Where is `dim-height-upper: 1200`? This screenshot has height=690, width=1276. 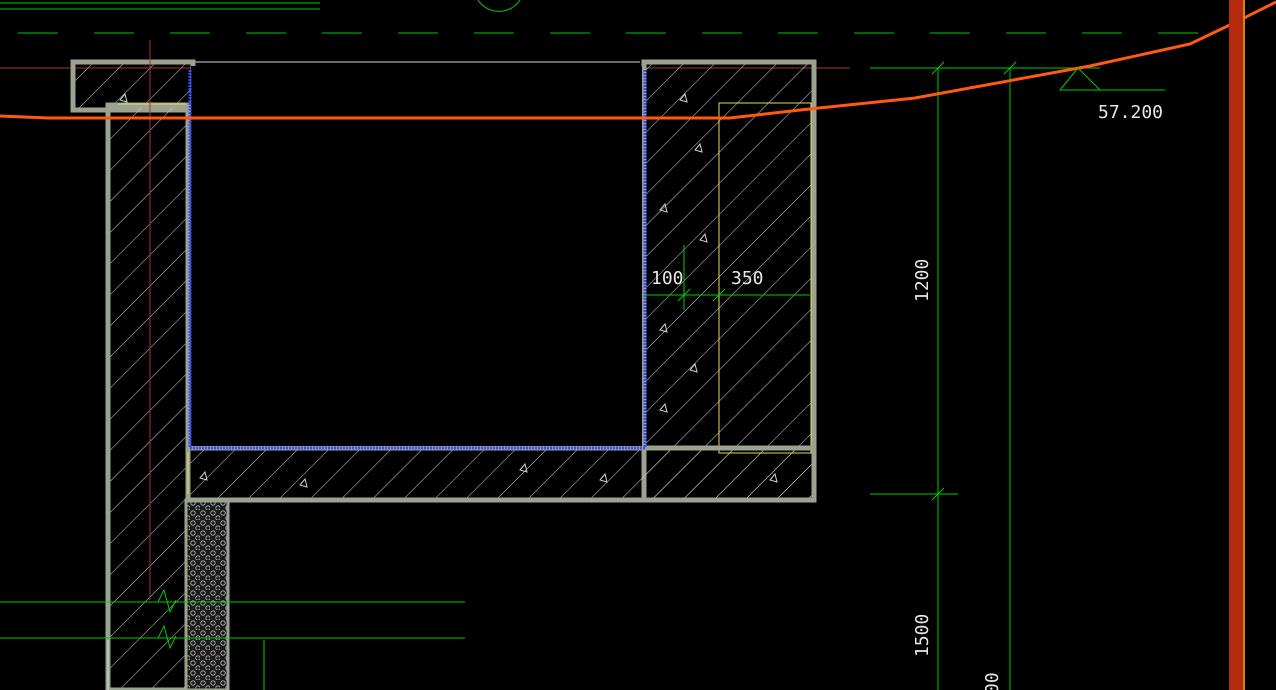 dim-height-upper: 1200 is located at coordinates (922, 280).